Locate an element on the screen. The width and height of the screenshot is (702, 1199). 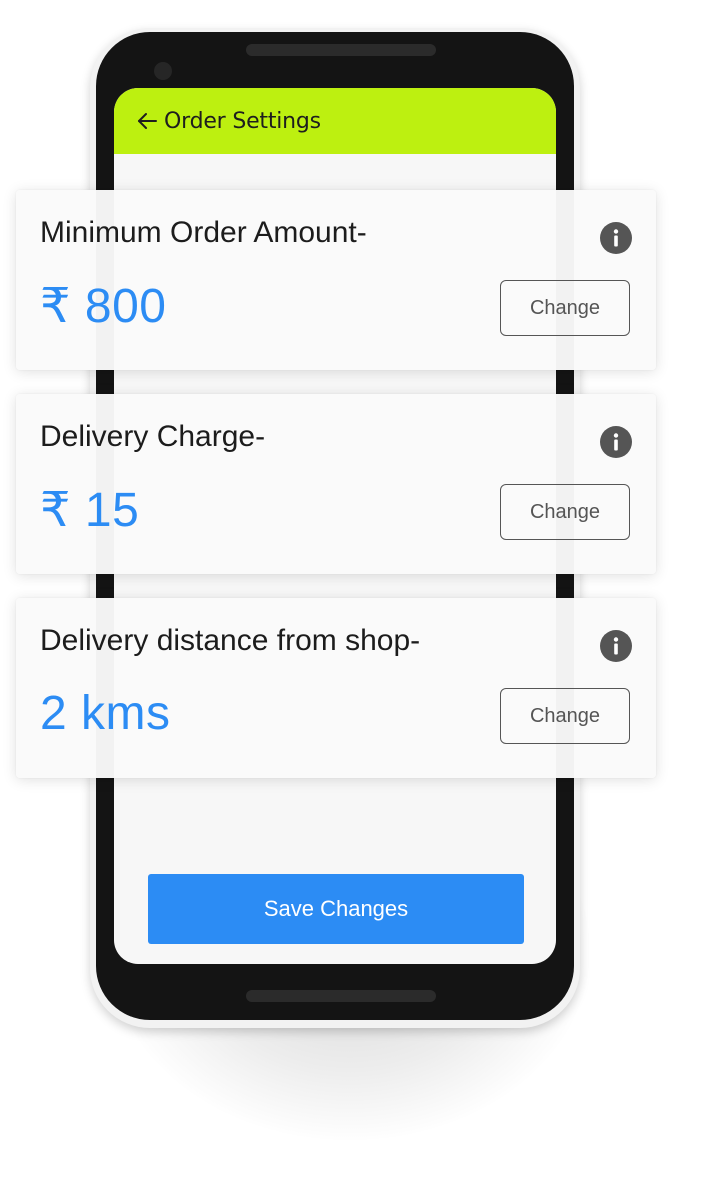
bottom-speaker is located at coordinates (341, 996).